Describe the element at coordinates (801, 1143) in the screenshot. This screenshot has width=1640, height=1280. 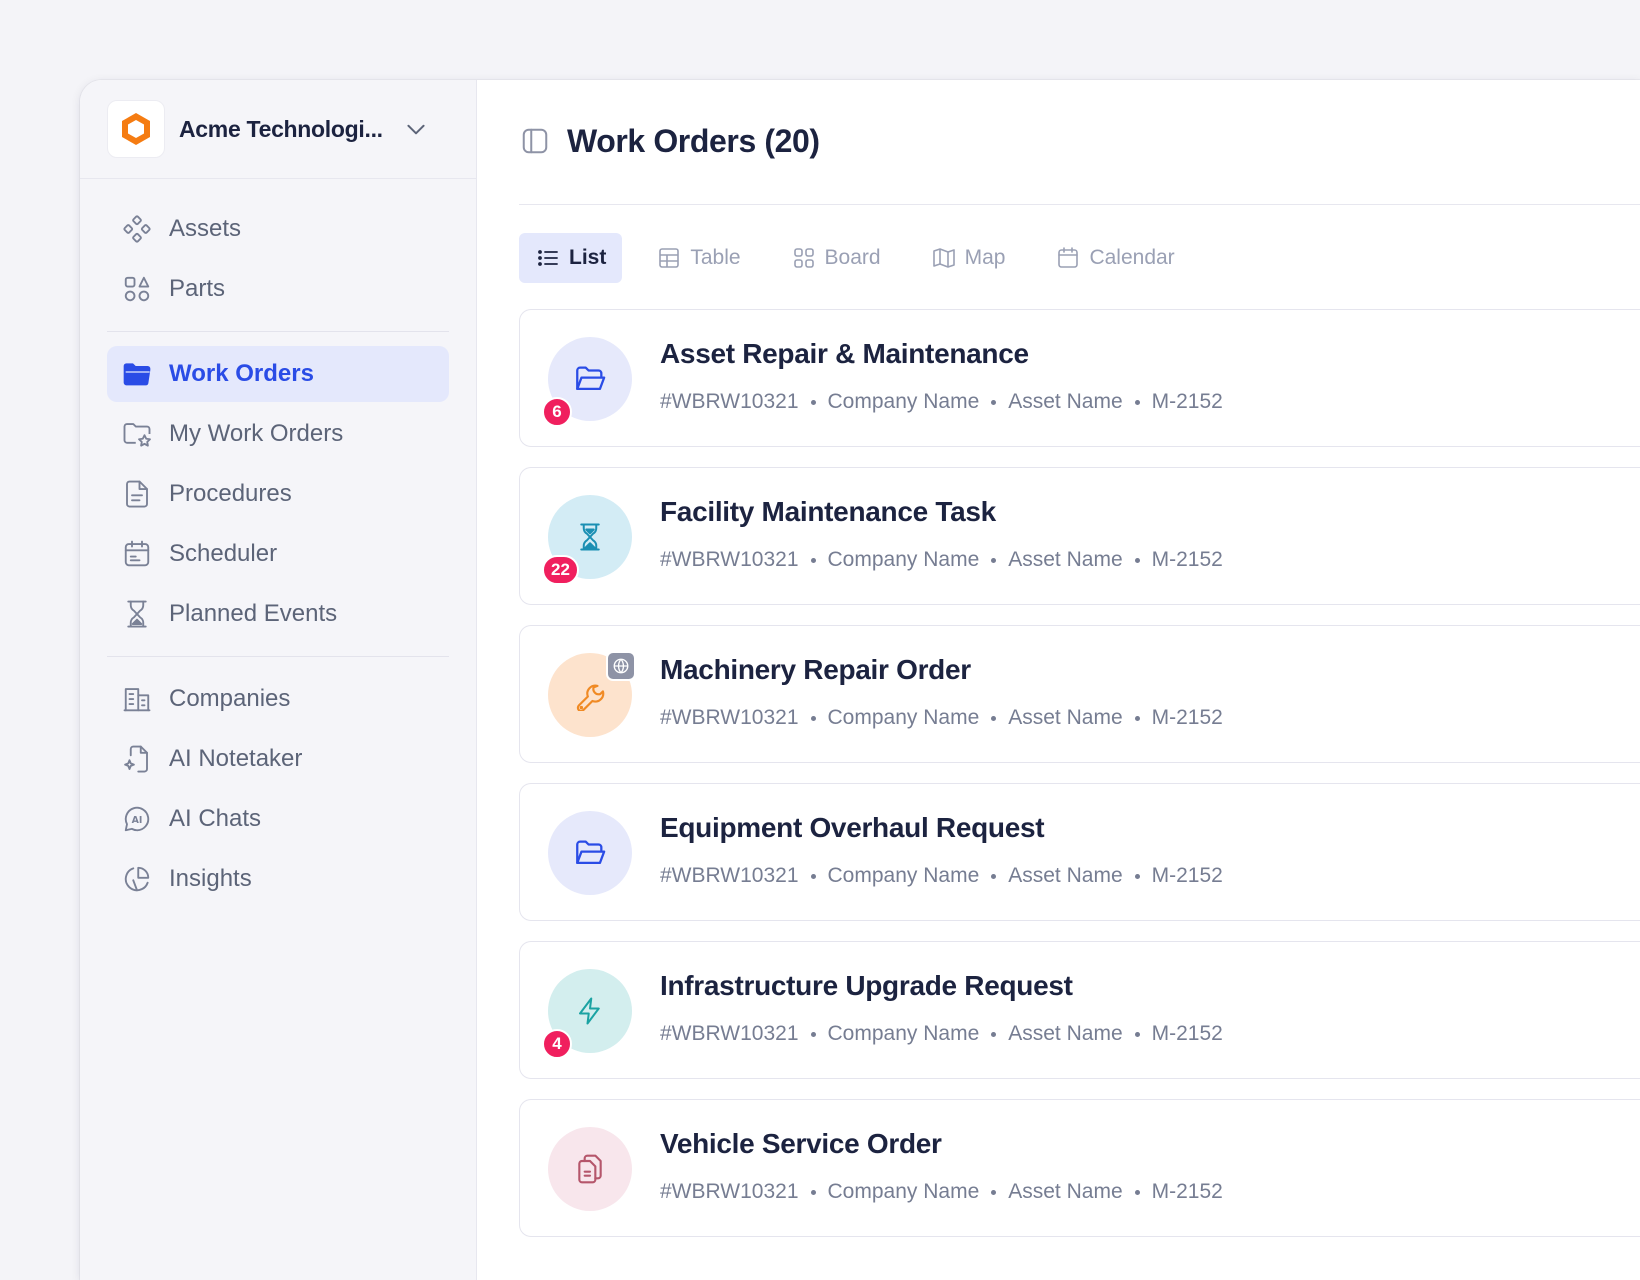
I see `work-order-title: Vehicle Service Order` at that location.